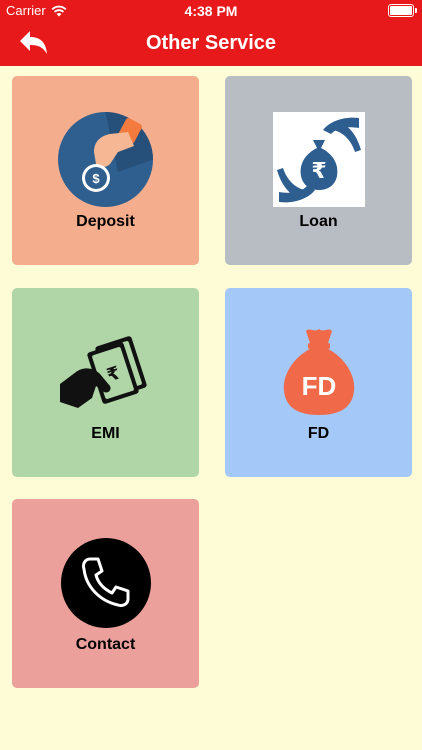 The height and width of the screenshot is (750, 422). Describe the element at coordinates (105, 582) in the screenshot. I see `phone-icon` at that location.